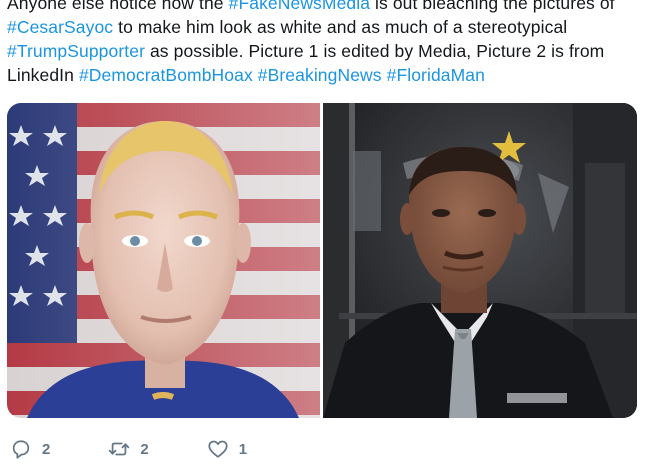 The width and height of the screenshot is (652, 473). What do you see at coordinates (157, 449) in the screenshot?
I see `tweet-actions: 2 2 1` at bounding box center [157, 449].